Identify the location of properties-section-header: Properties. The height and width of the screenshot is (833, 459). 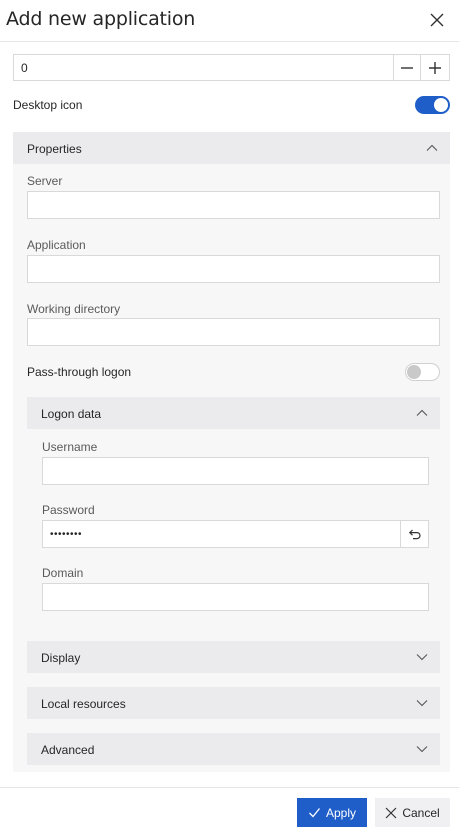
(231, 148).